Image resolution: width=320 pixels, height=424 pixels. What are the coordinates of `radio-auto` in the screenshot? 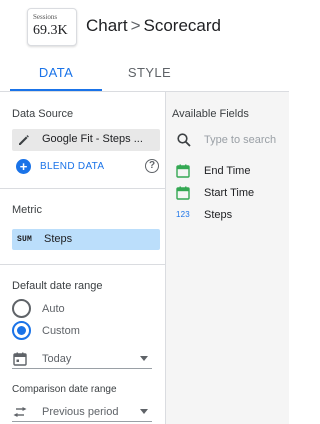 It's located at (21, 308).